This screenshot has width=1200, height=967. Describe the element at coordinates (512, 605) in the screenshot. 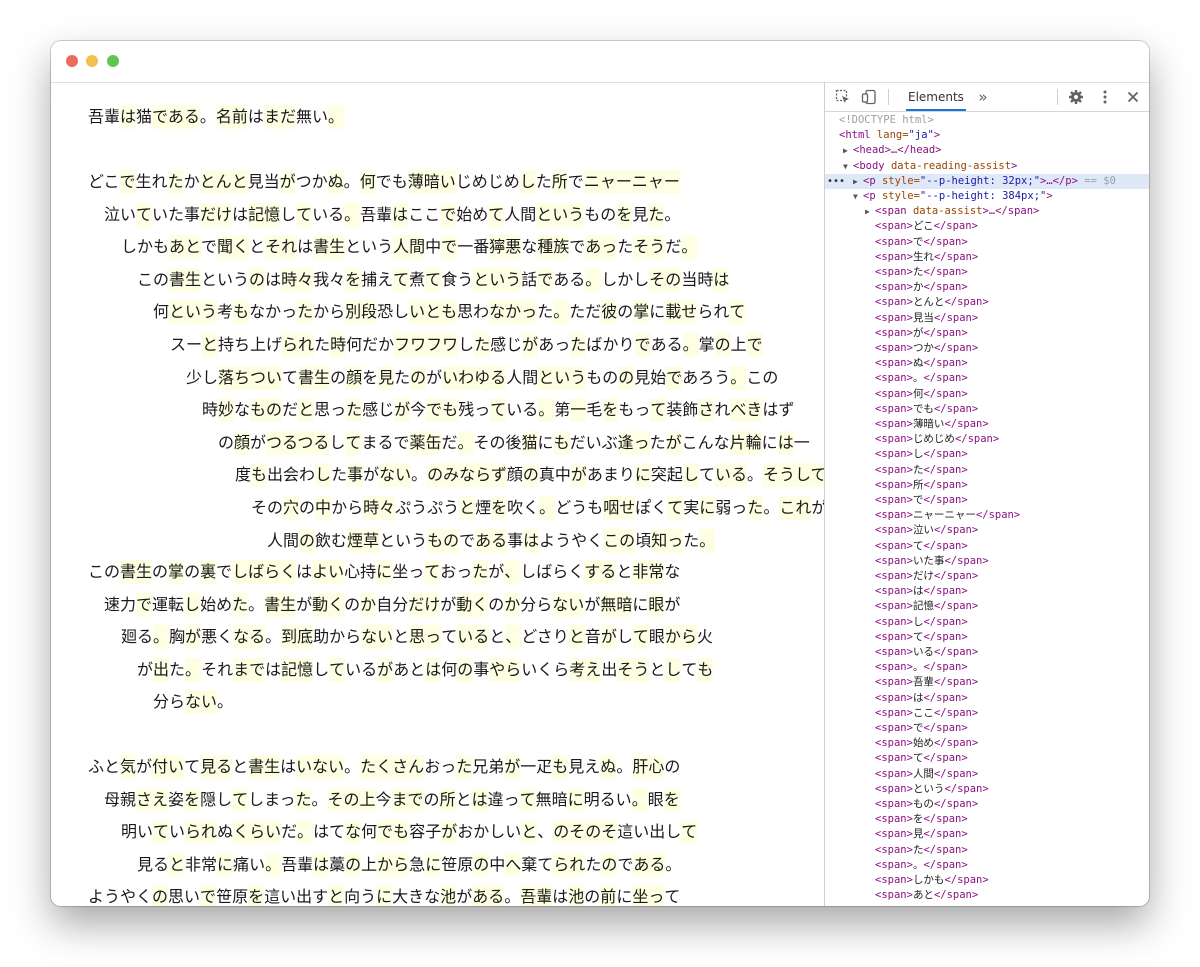

I see `word-chunk: か` at that location.